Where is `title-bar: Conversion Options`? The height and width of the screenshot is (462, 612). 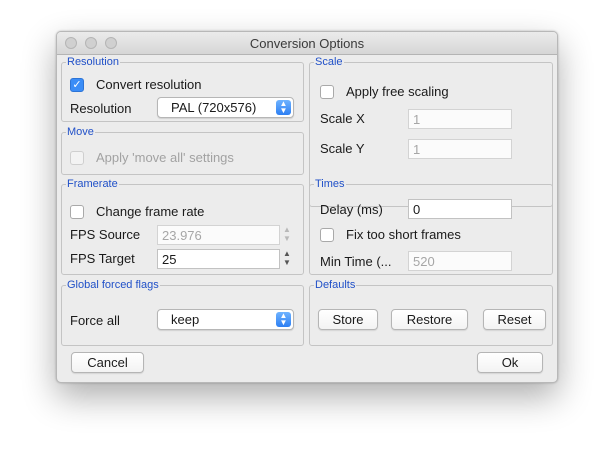
title-bar: Conversion Options is located at coordinates (307, 43).